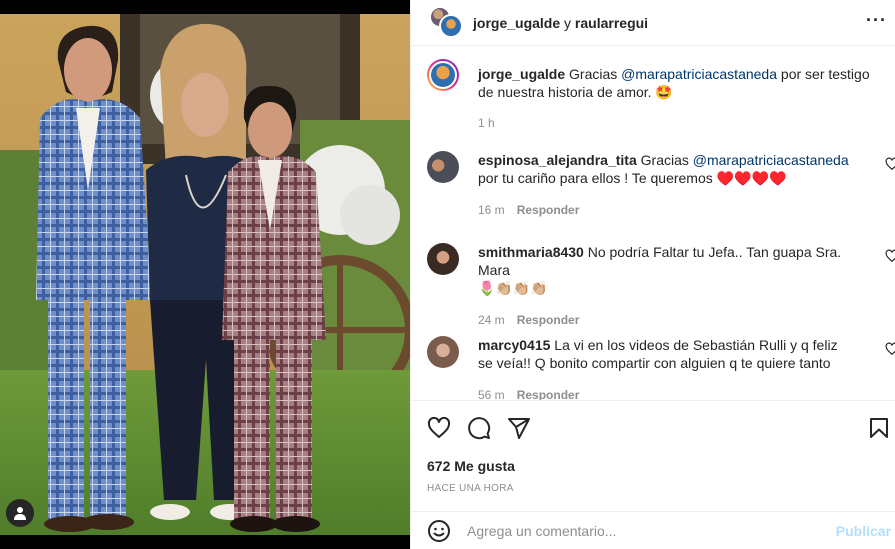 The height and width of the screenshot is (549, 895). I want to click on author-link: jorge_ugalde, so click(516, 23).